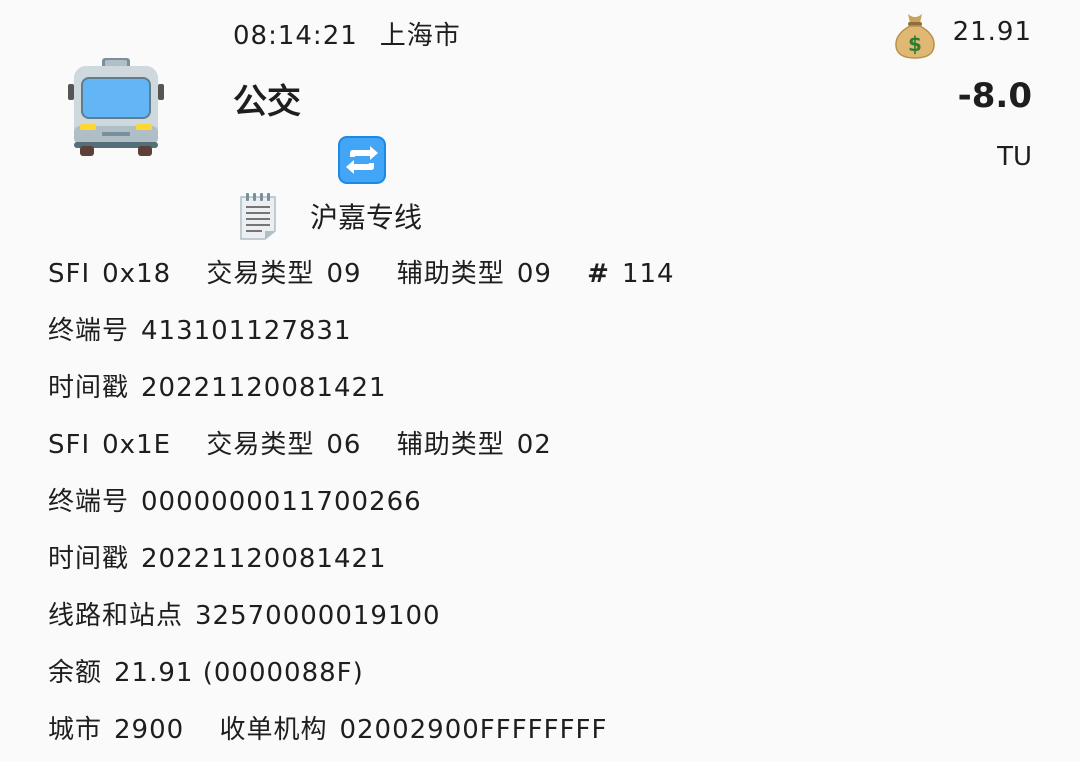  What do you see at coordinates (366, 217) in the screenshot?
I see `route-name: 沪嘉专线` at bounding box center [366, 217].